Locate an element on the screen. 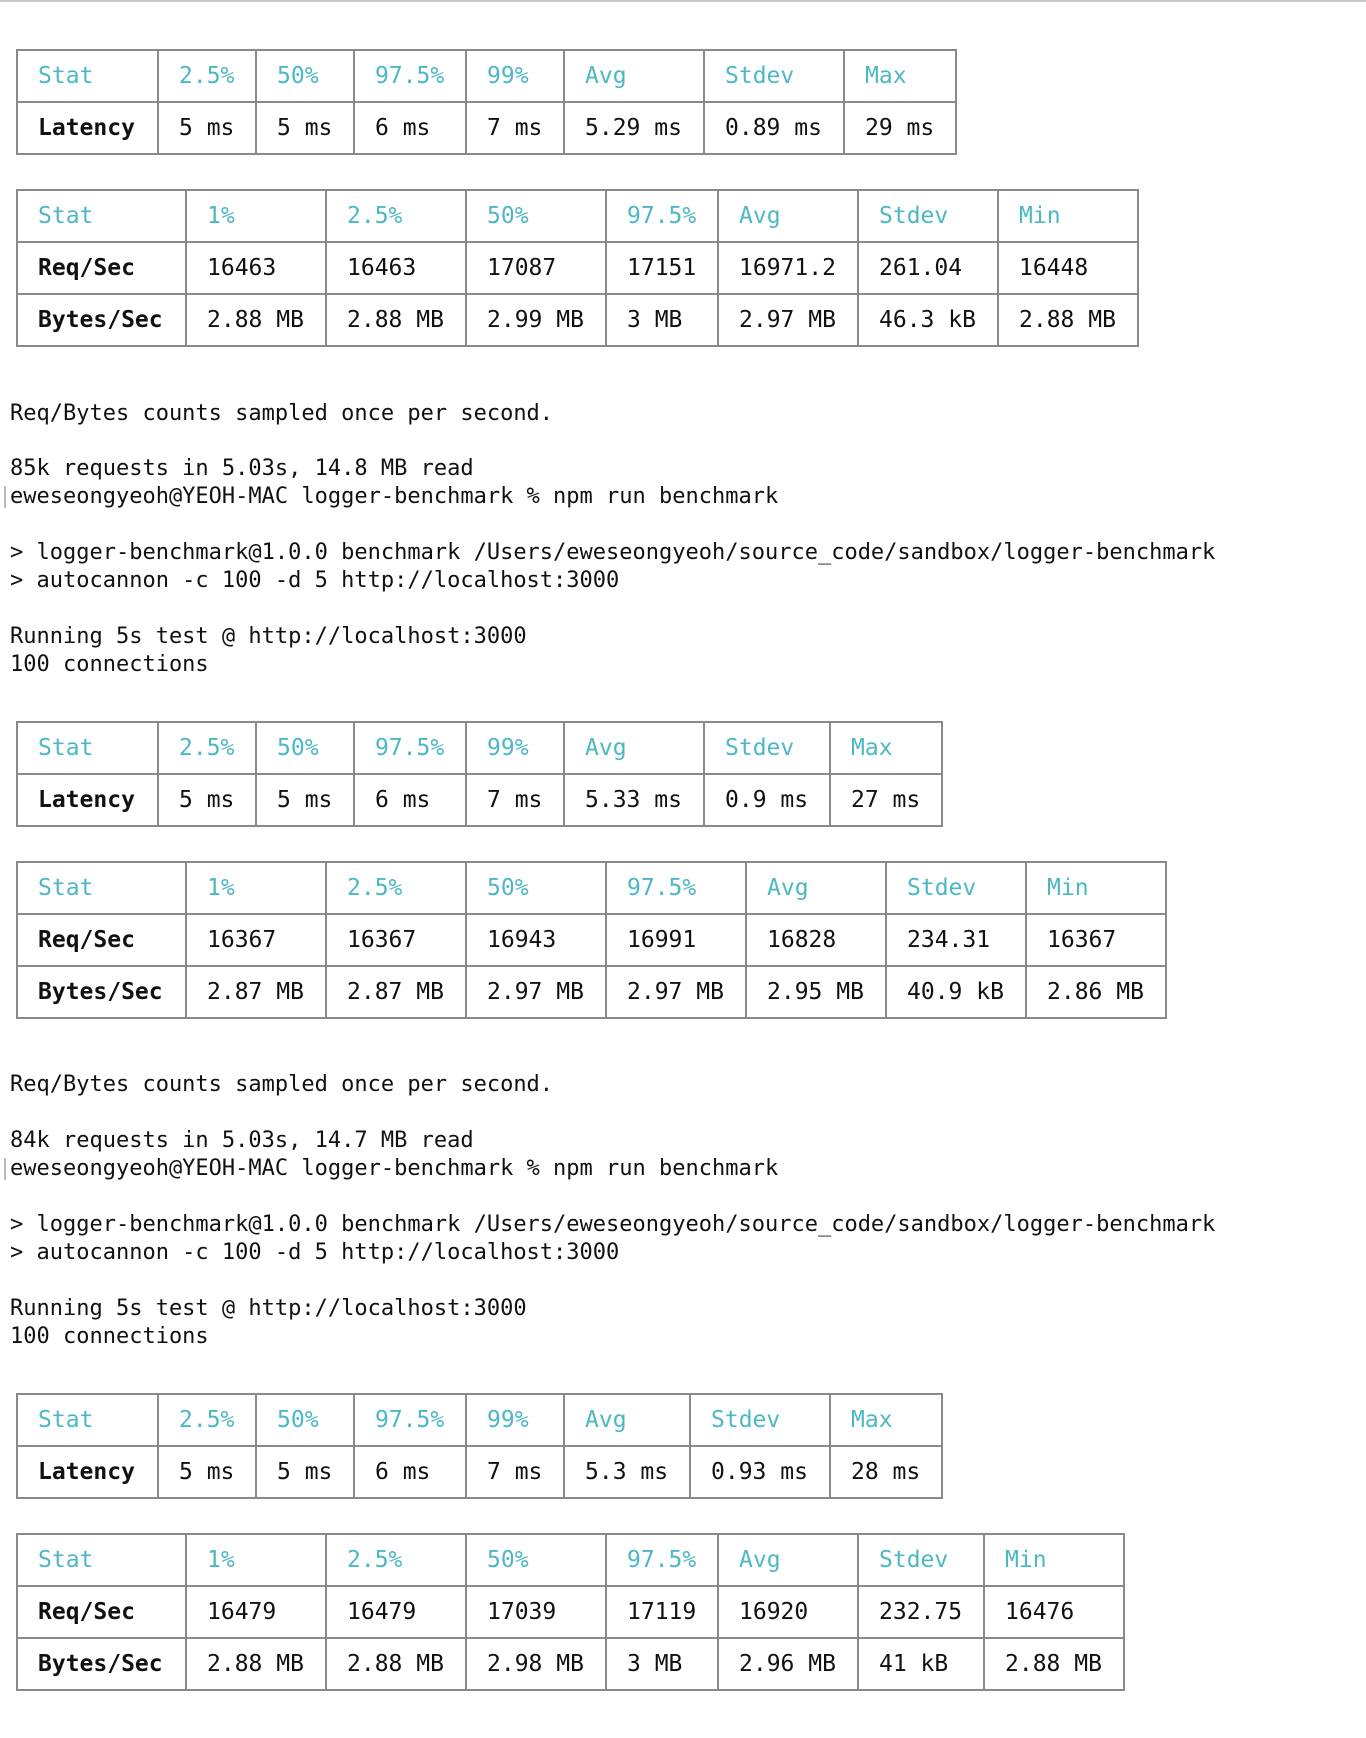 Image resolution: width=1366 pixels, height=1738 pixels. table-cell: 16991 is located at coordinates (676, 940).